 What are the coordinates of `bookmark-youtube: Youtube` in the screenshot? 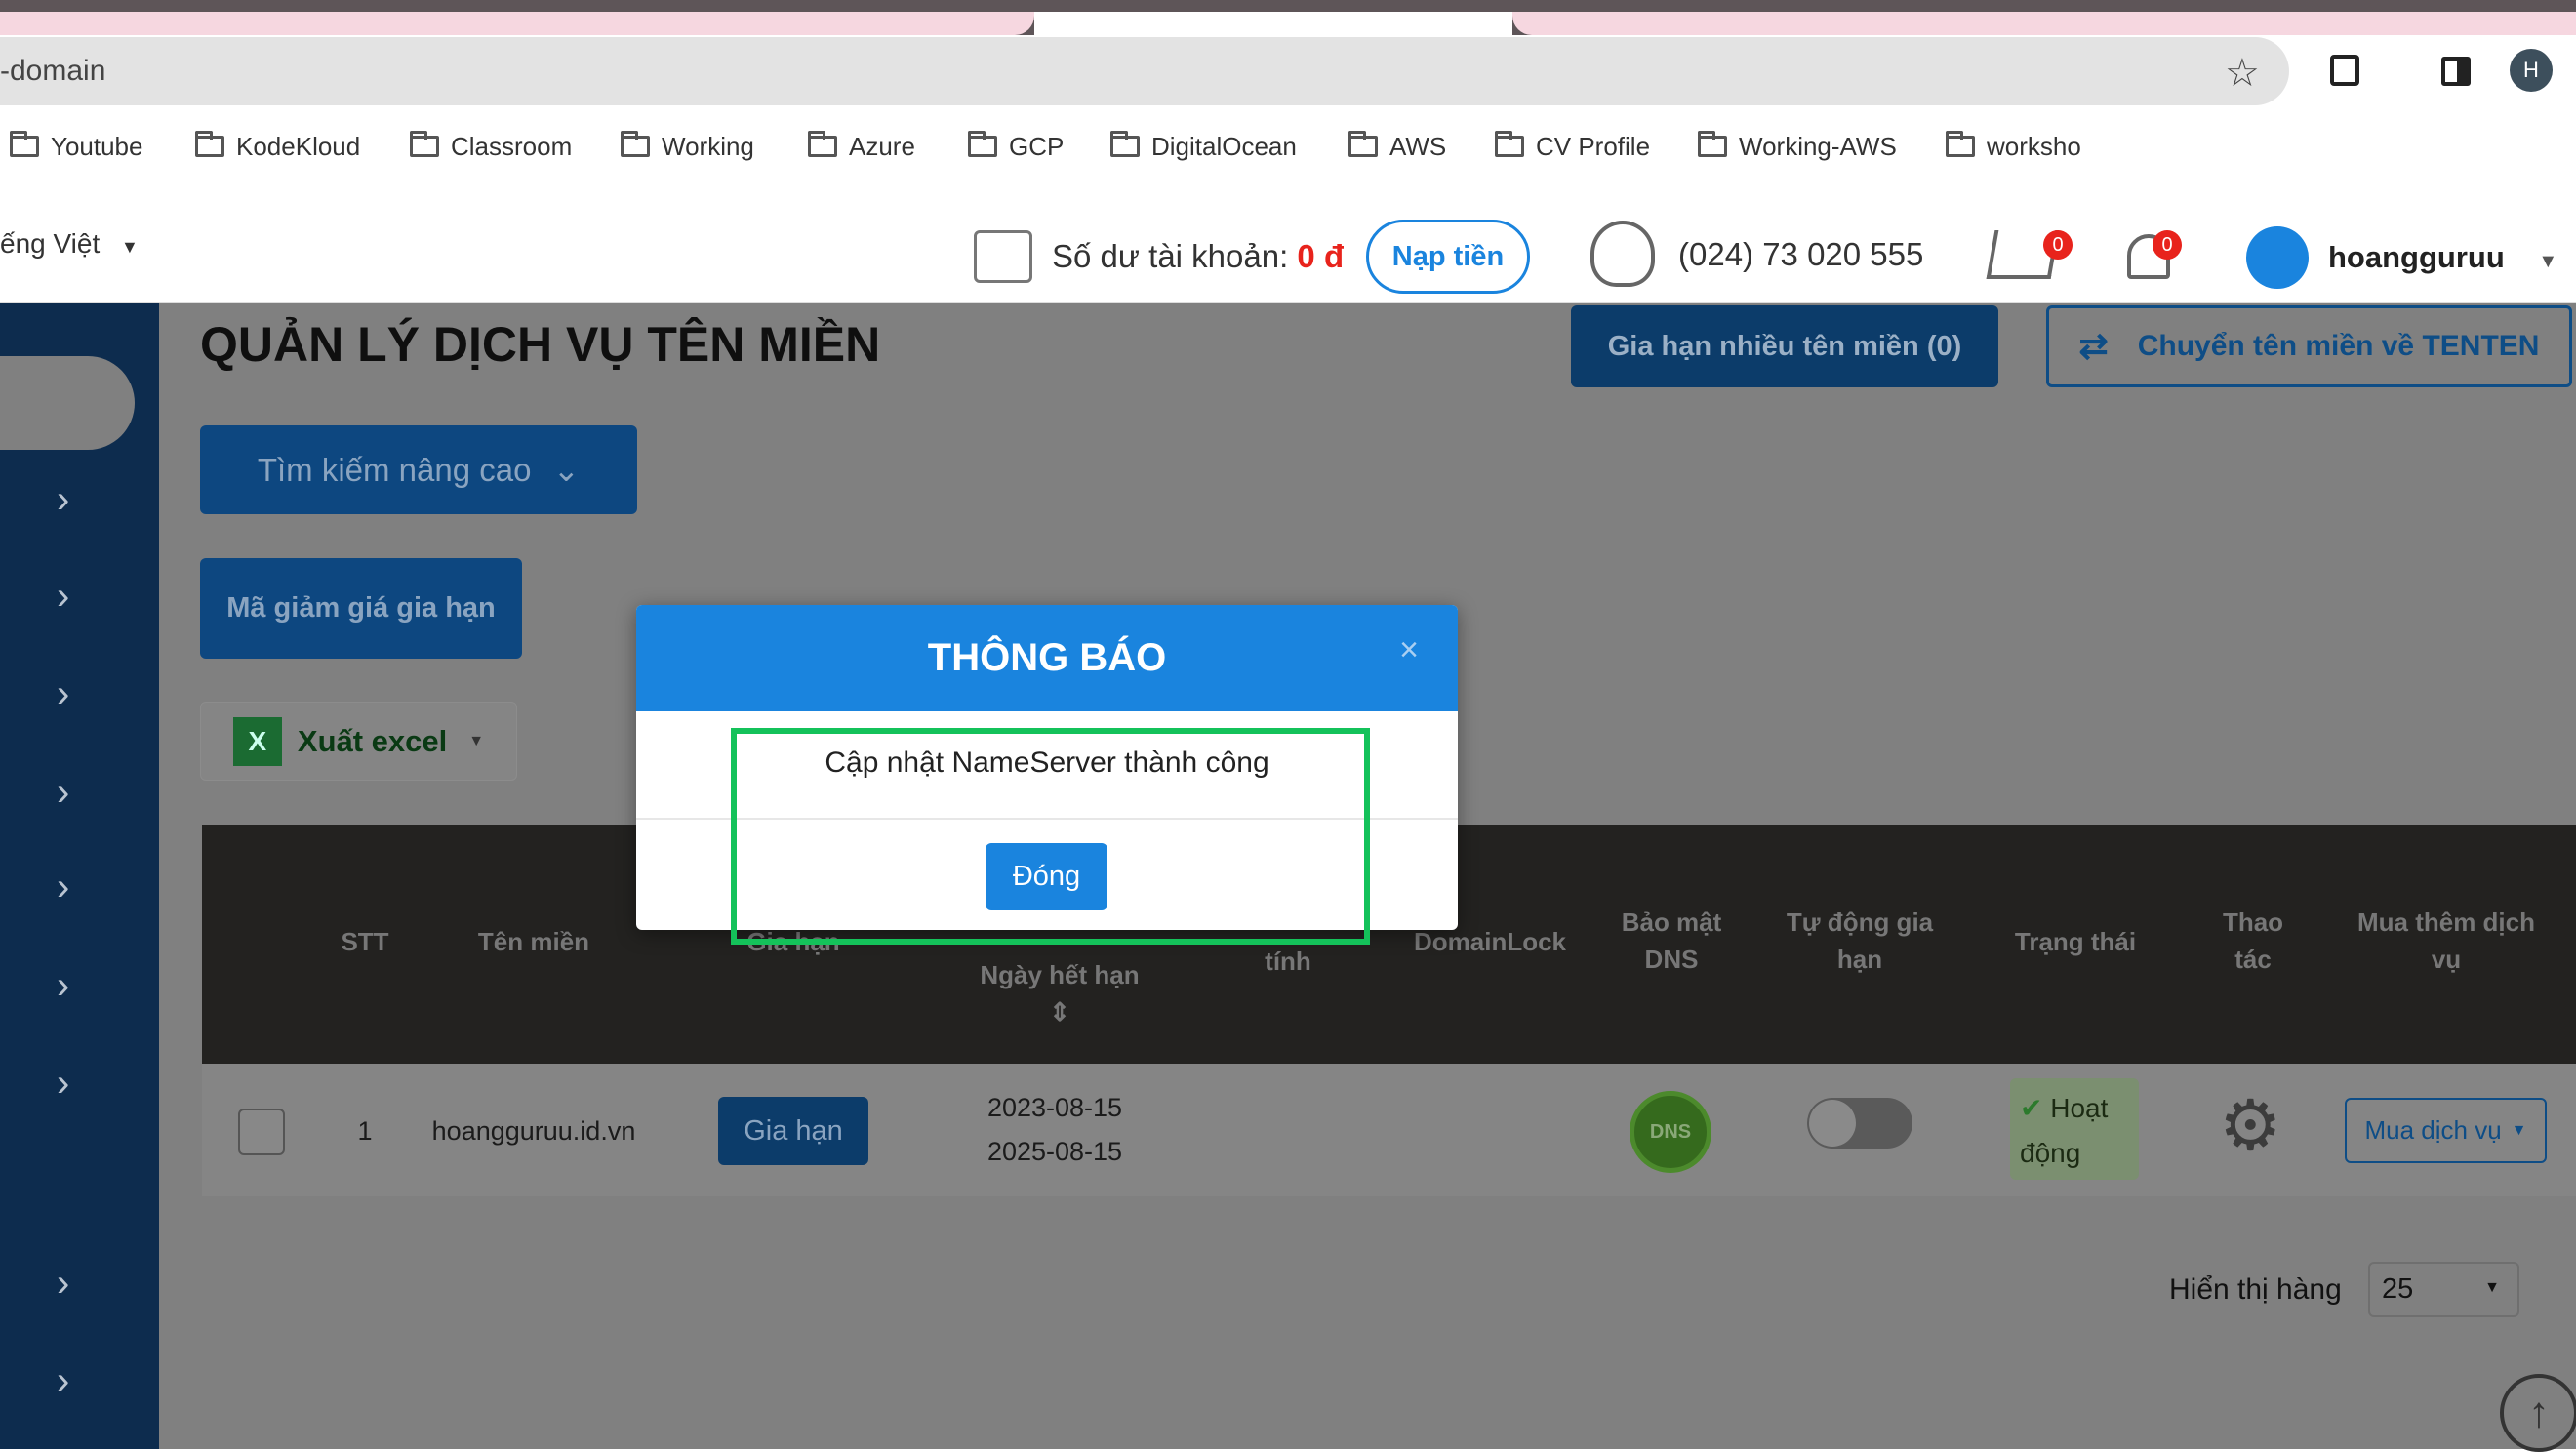 It's located at (76, 146).